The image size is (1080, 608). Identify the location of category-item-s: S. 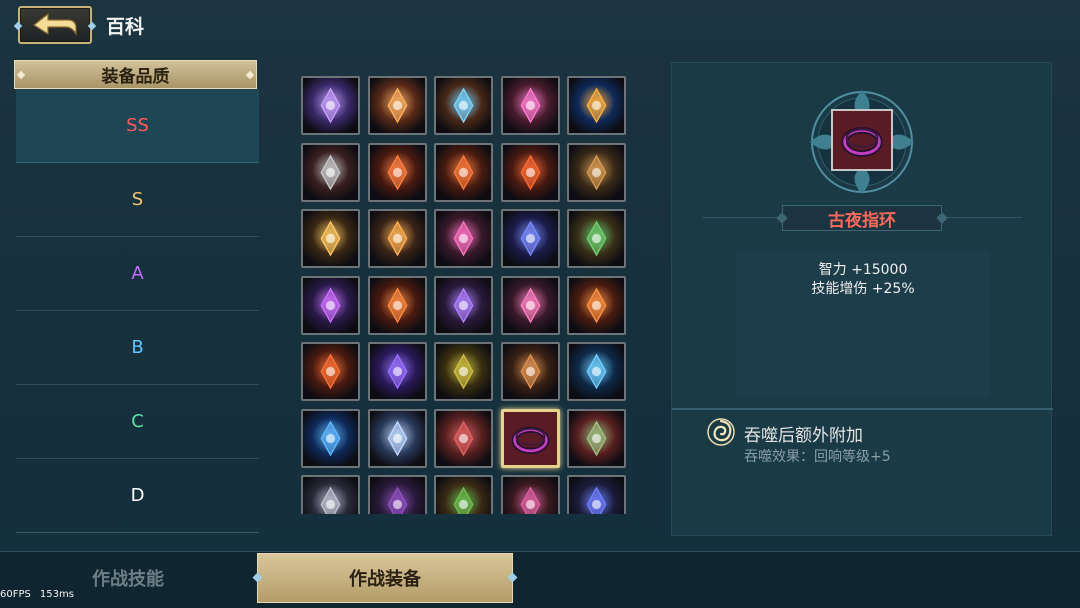
(137, 200).